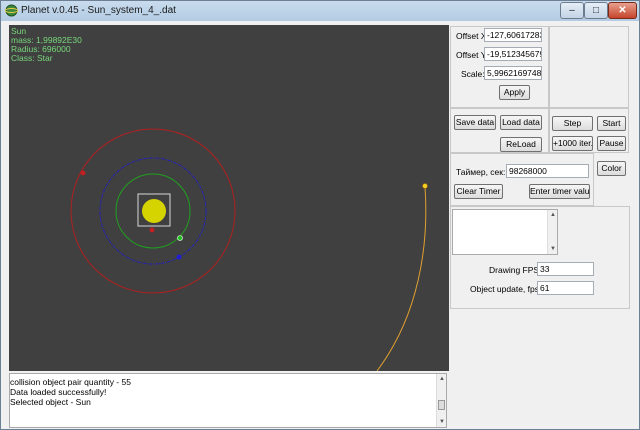 Image resolution: width=640 pixels, height=430 pixels. Describe the element at coordinates (152, 230) in the screenshot. I see `planet-red-inner` at that location.